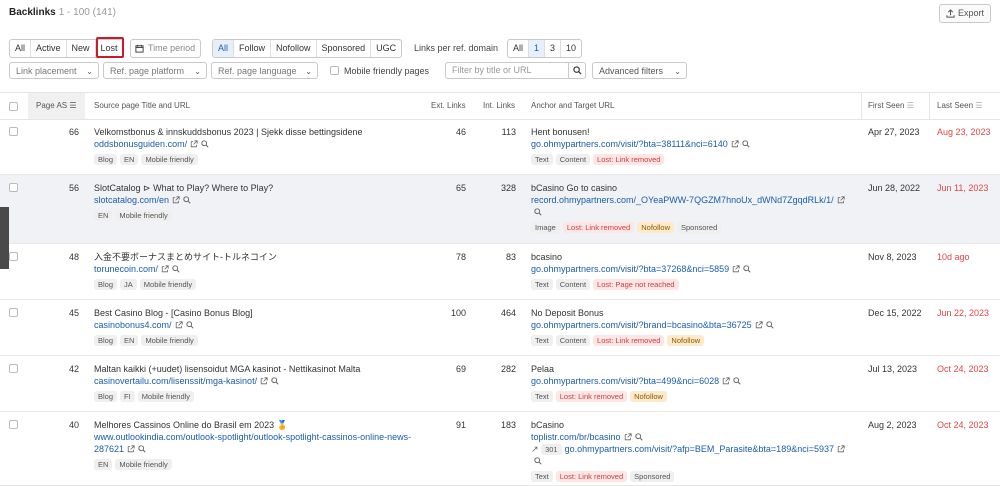 Image resolution: width=1000 pixels, height=486 pixels. What do you see at coordinates (959, 106) in the screenshot?
I see `column-last-seen: Last Seen ☰` at bounding box center [959, 106].